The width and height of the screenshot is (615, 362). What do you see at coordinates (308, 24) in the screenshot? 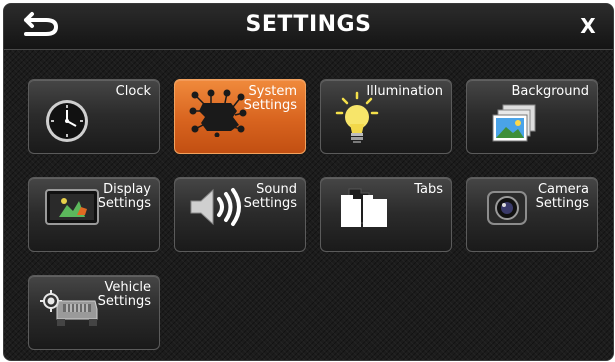
I see `page-title: SETTINGS` at bounding box center [308, 24].